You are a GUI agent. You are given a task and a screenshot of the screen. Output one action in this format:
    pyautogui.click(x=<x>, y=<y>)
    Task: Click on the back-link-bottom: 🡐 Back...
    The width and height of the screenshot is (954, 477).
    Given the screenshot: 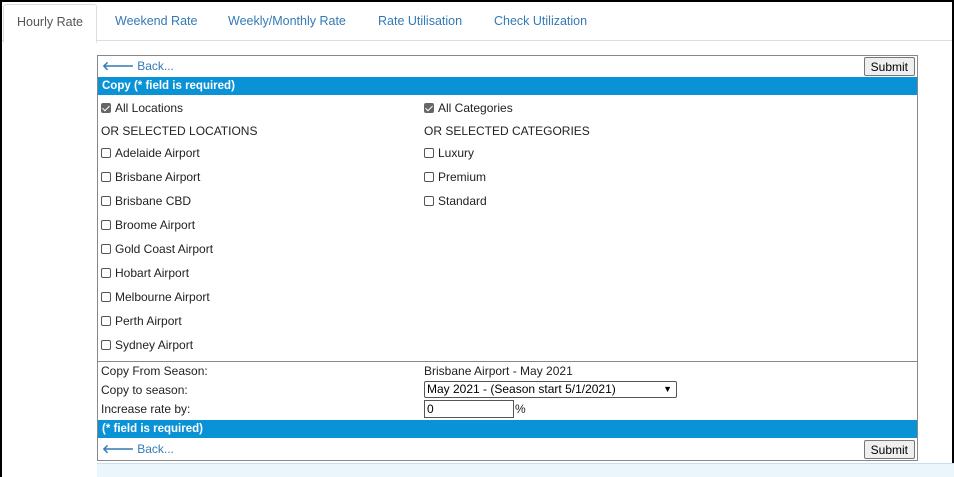 What is the action you would take?
    pyautogui.click(x=138, y=448)
    